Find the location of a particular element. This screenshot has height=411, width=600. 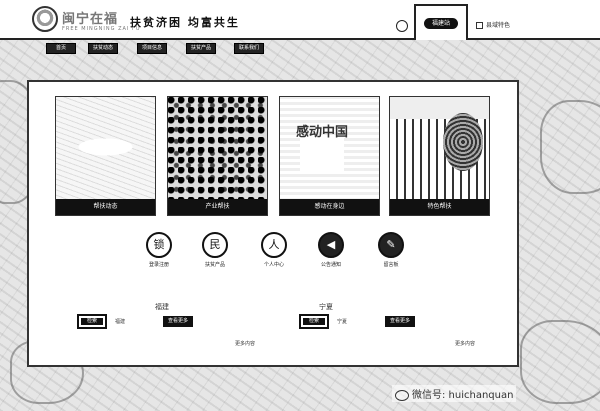

search-button-left: 检索 is located at coordinates (92, 321).